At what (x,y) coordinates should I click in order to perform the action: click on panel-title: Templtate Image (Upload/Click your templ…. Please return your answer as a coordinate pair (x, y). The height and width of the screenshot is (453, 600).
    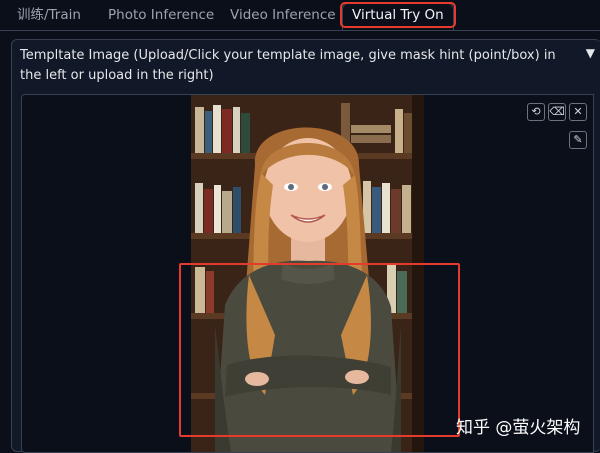
    Looking at the image, I should click on (288, 65).